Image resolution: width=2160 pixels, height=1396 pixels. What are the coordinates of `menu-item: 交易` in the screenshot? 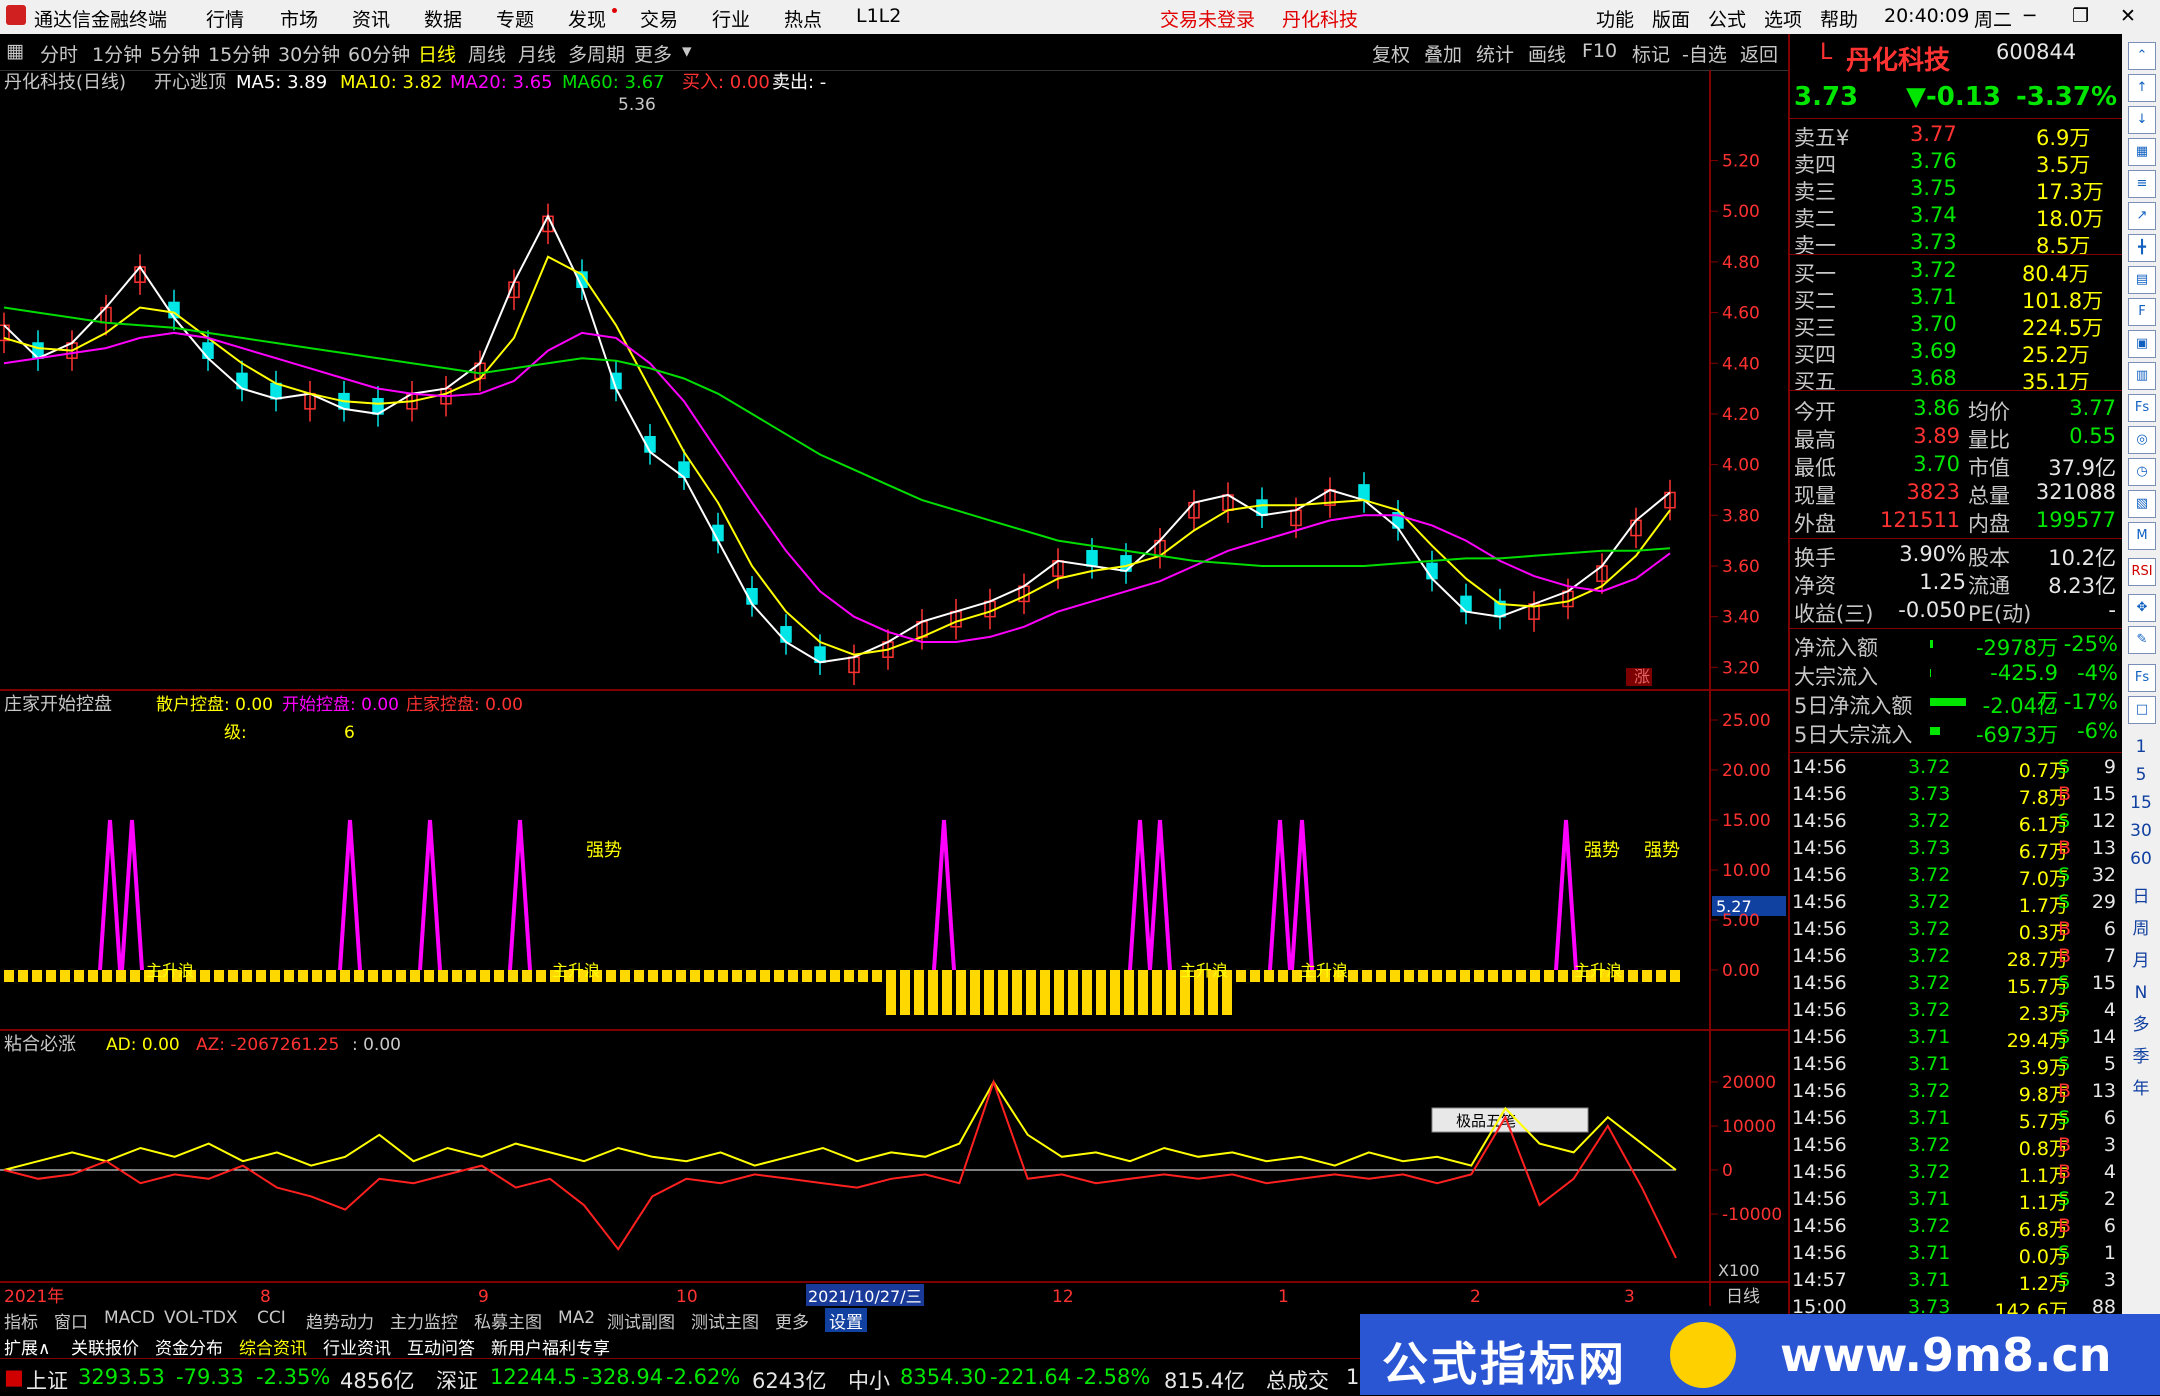 It's located at (659, 18).